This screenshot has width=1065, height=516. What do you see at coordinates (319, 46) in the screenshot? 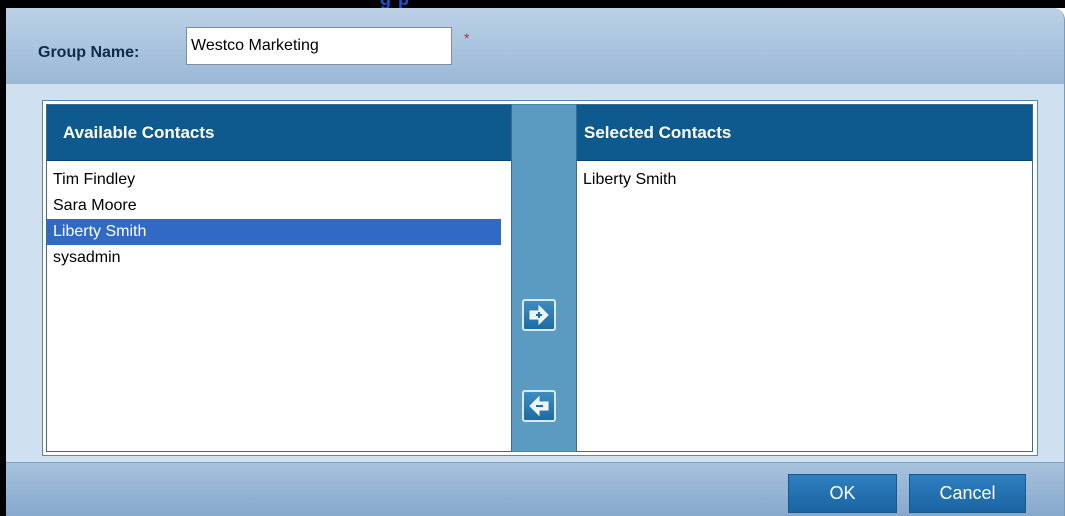
I see `group-name-input` at bounding box center [319, 46].